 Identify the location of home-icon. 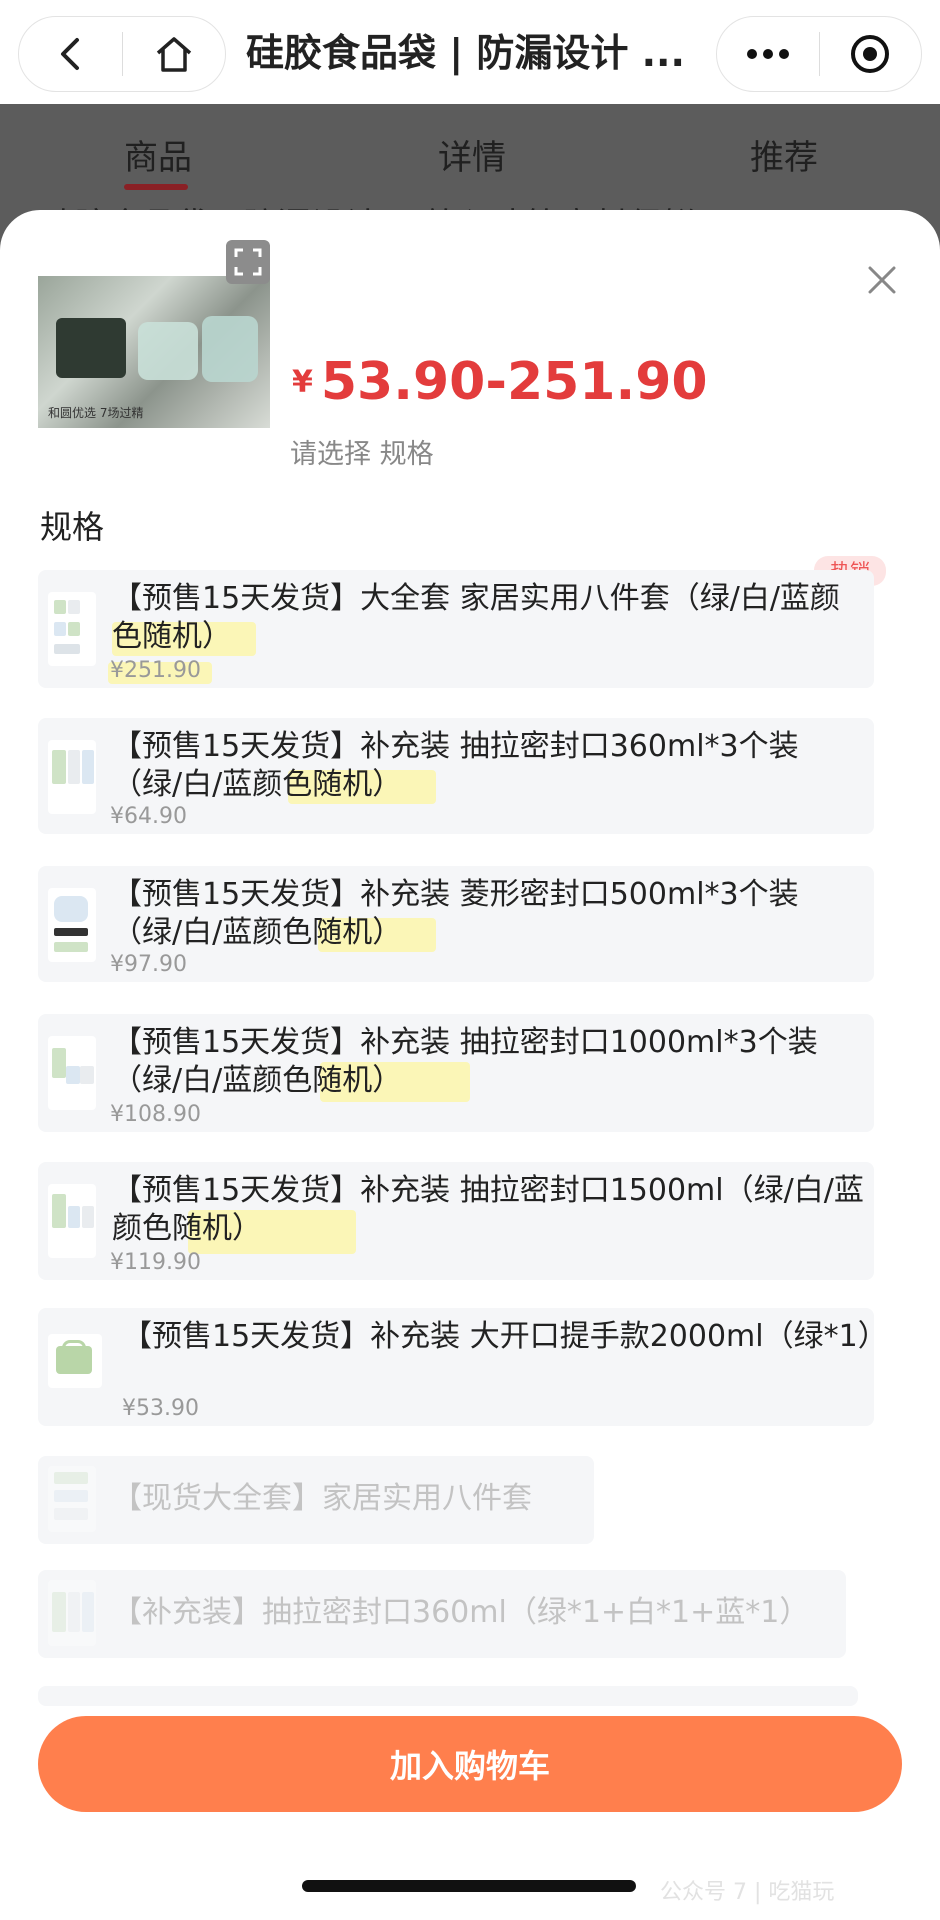
(173, 54).